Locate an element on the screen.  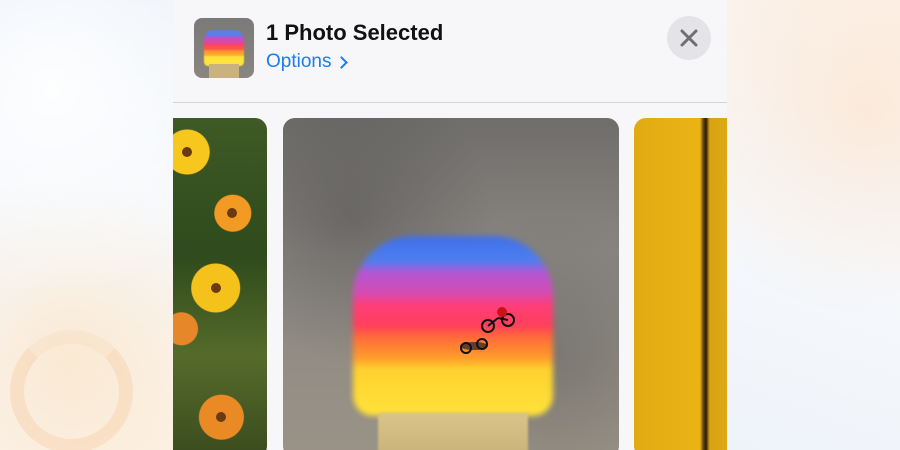
bike-rider-icon is located at coordinates (487, 330).